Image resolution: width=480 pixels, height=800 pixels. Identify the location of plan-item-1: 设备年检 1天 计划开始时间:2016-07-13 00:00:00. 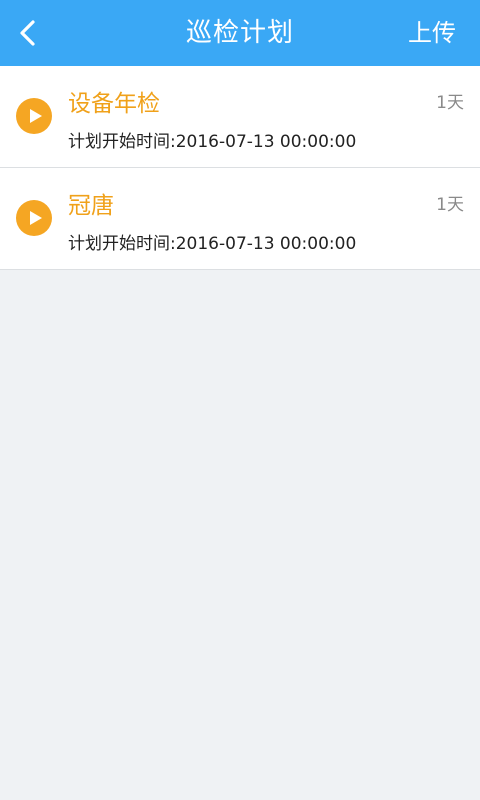
(240, 117).